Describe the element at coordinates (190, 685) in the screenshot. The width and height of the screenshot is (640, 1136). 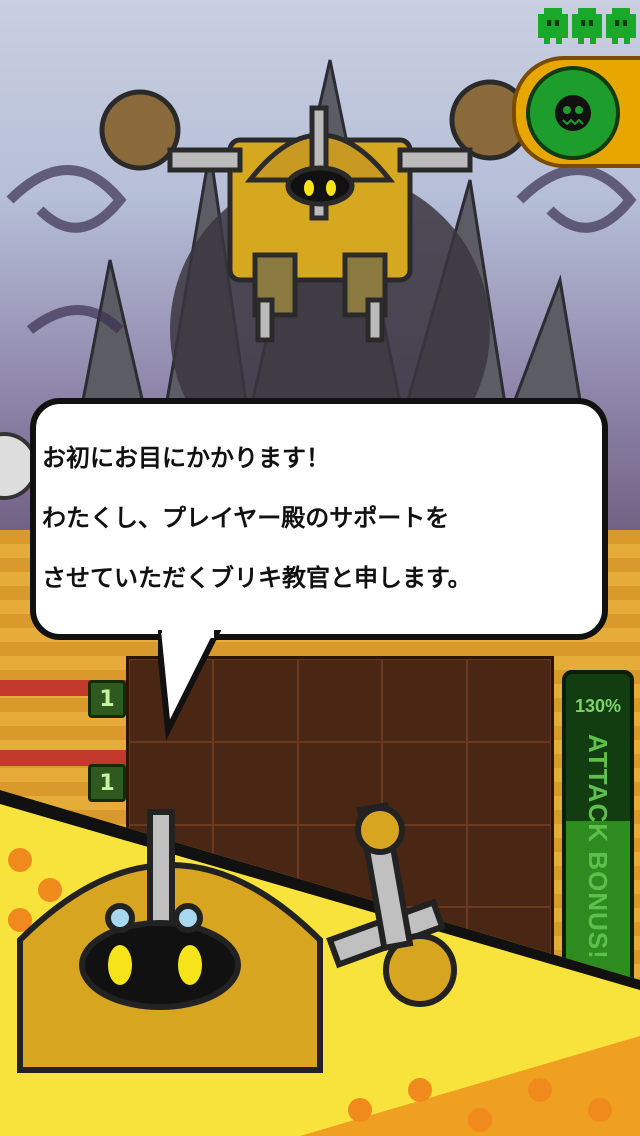
I see `dialogue-bubble-tail` at that location.